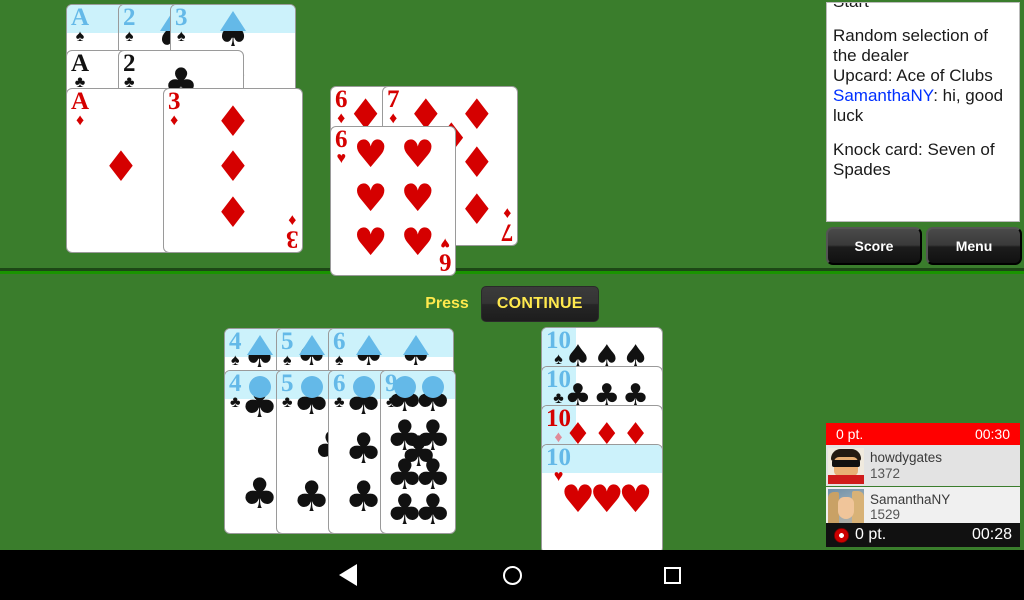 The height and width of the screenshot is (600, 1024). What do you see at coordinates (287, 390) in the screenshot?
I see `card-corner-index: 5 ♣` at bounding box center [287, 390].